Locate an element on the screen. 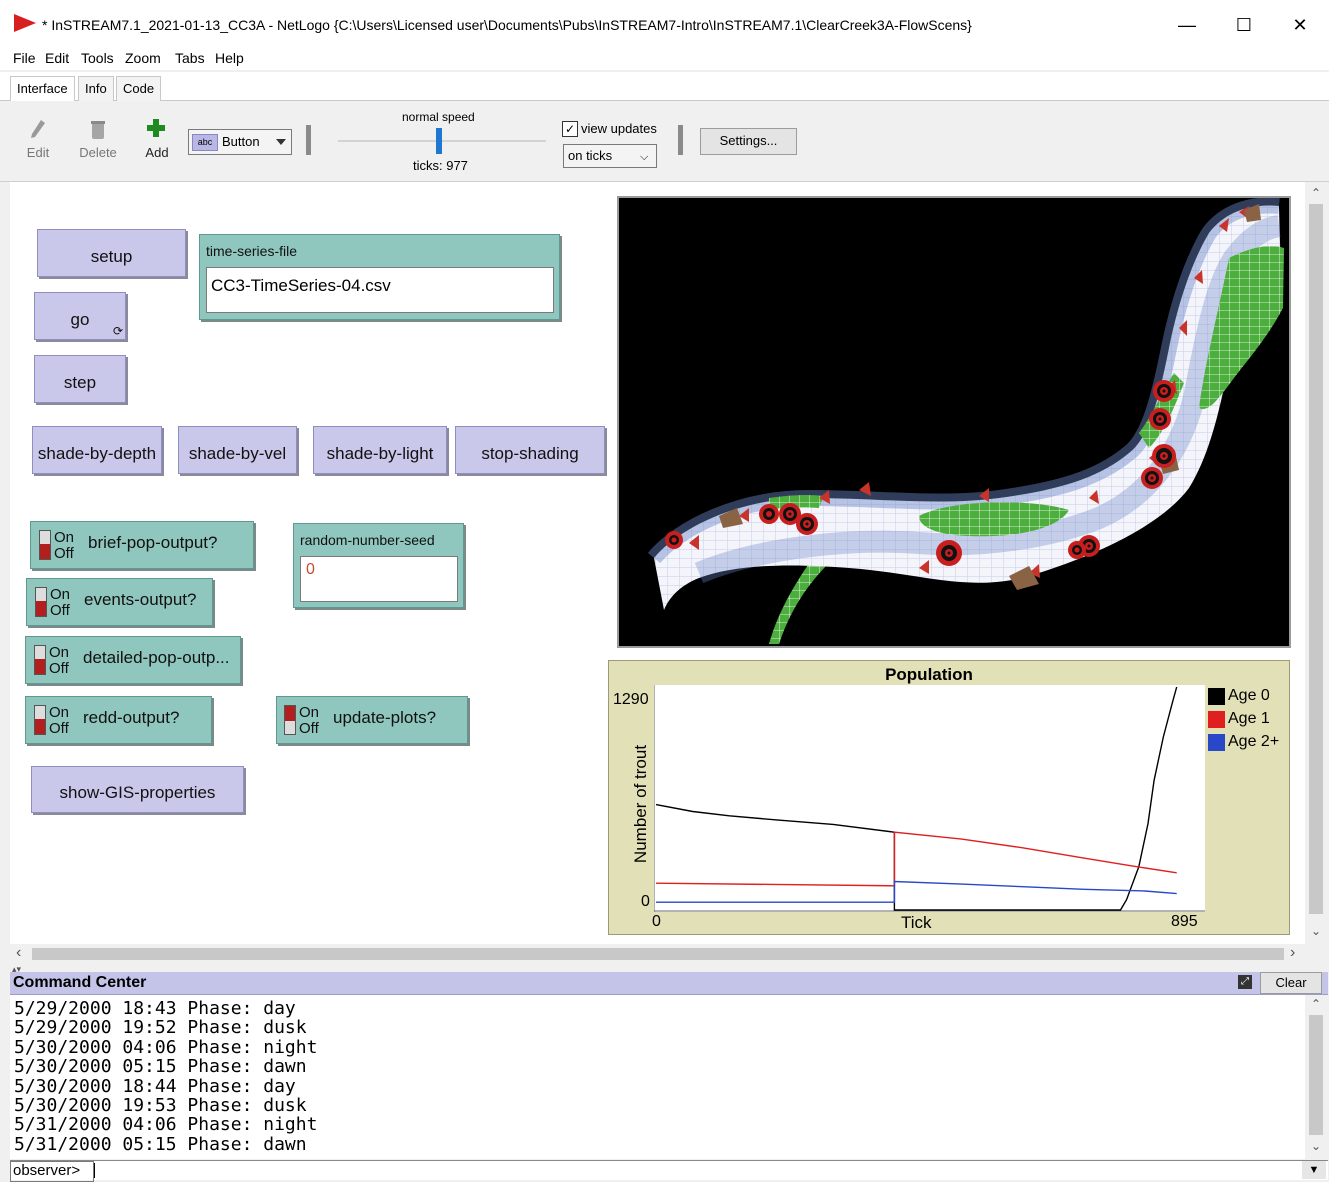 This screenshot has width=1329, height=1182. menu-help: Help is located at coordinates (229, 58).